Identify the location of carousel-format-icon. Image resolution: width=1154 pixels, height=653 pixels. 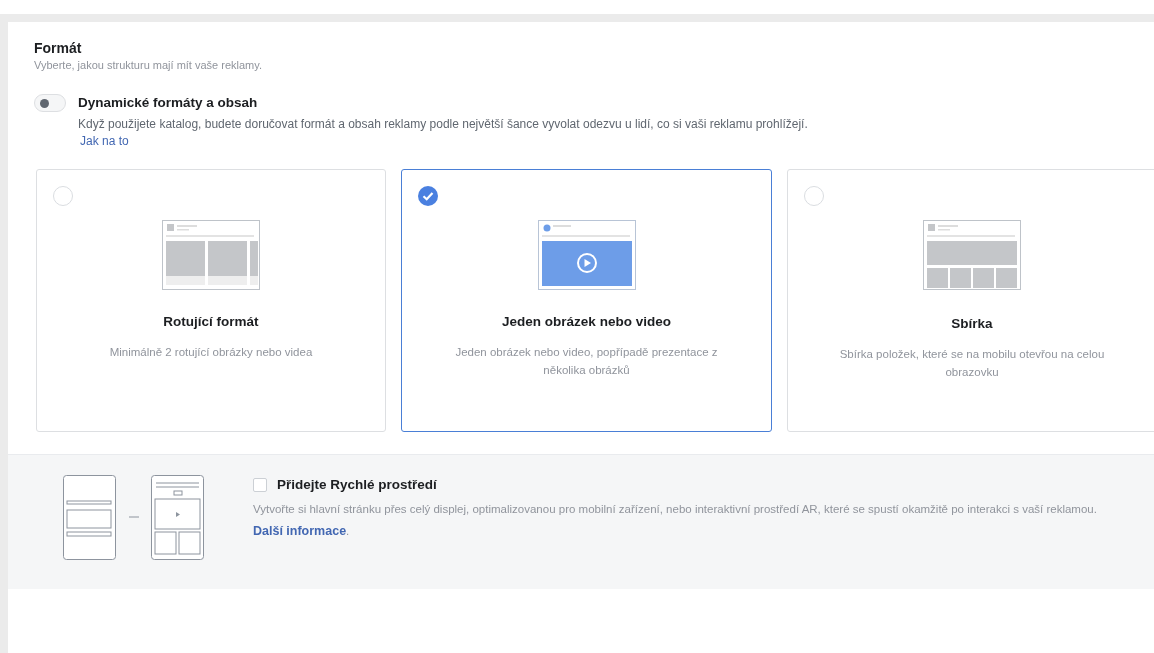
(211, 255).